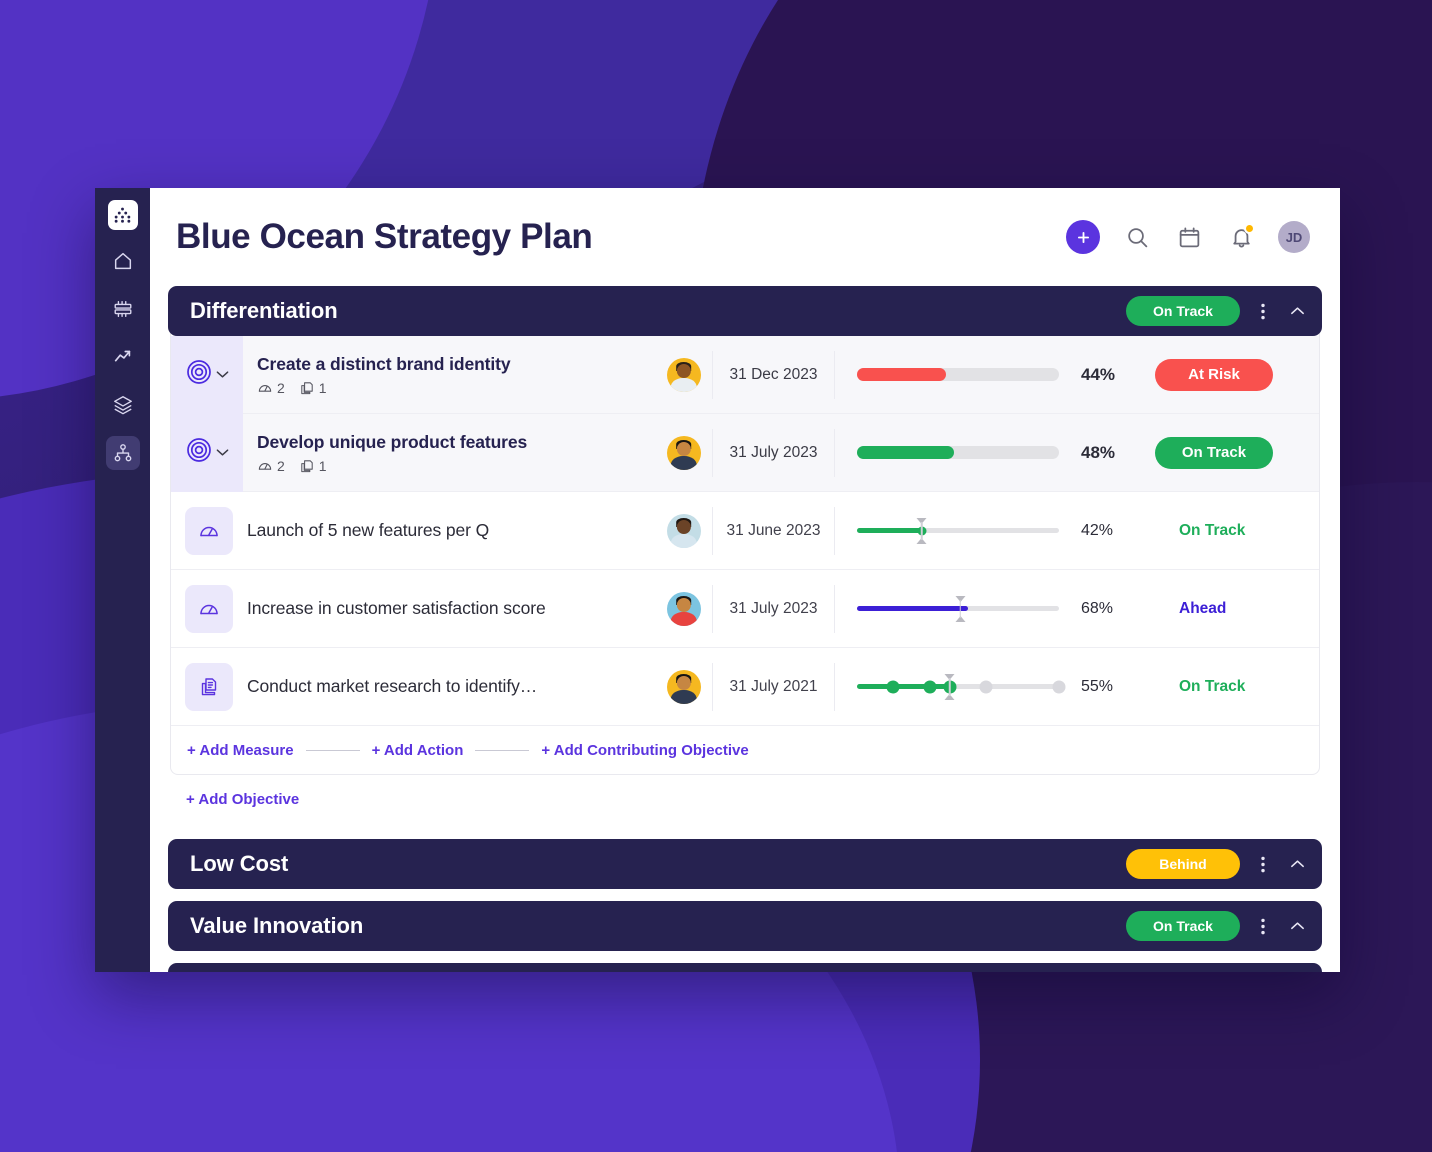 This screenshot has width=1432, height=1152. Describe the element at coordinates (123, 357) in the screenshot. I see `sidebar-item-reports` at that location.